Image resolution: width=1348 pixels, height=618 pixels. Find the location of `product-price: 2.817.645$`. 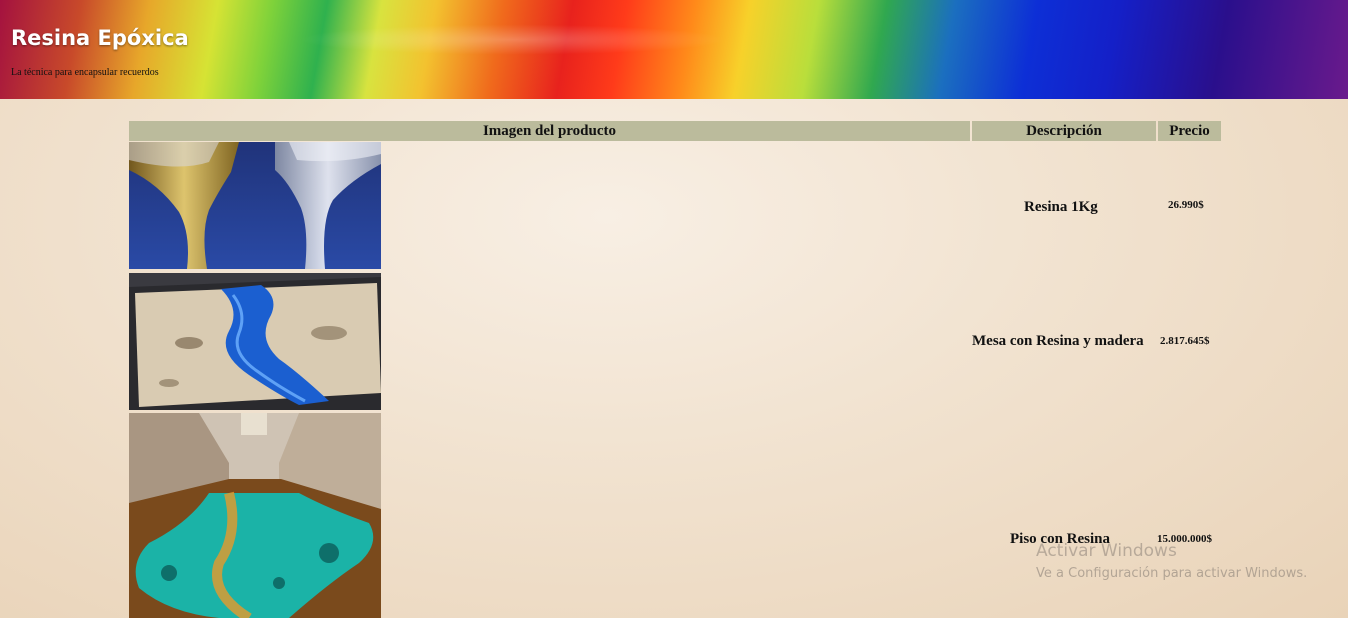

product-price: 2.817.645$ is located at coordinates (1185, 341).